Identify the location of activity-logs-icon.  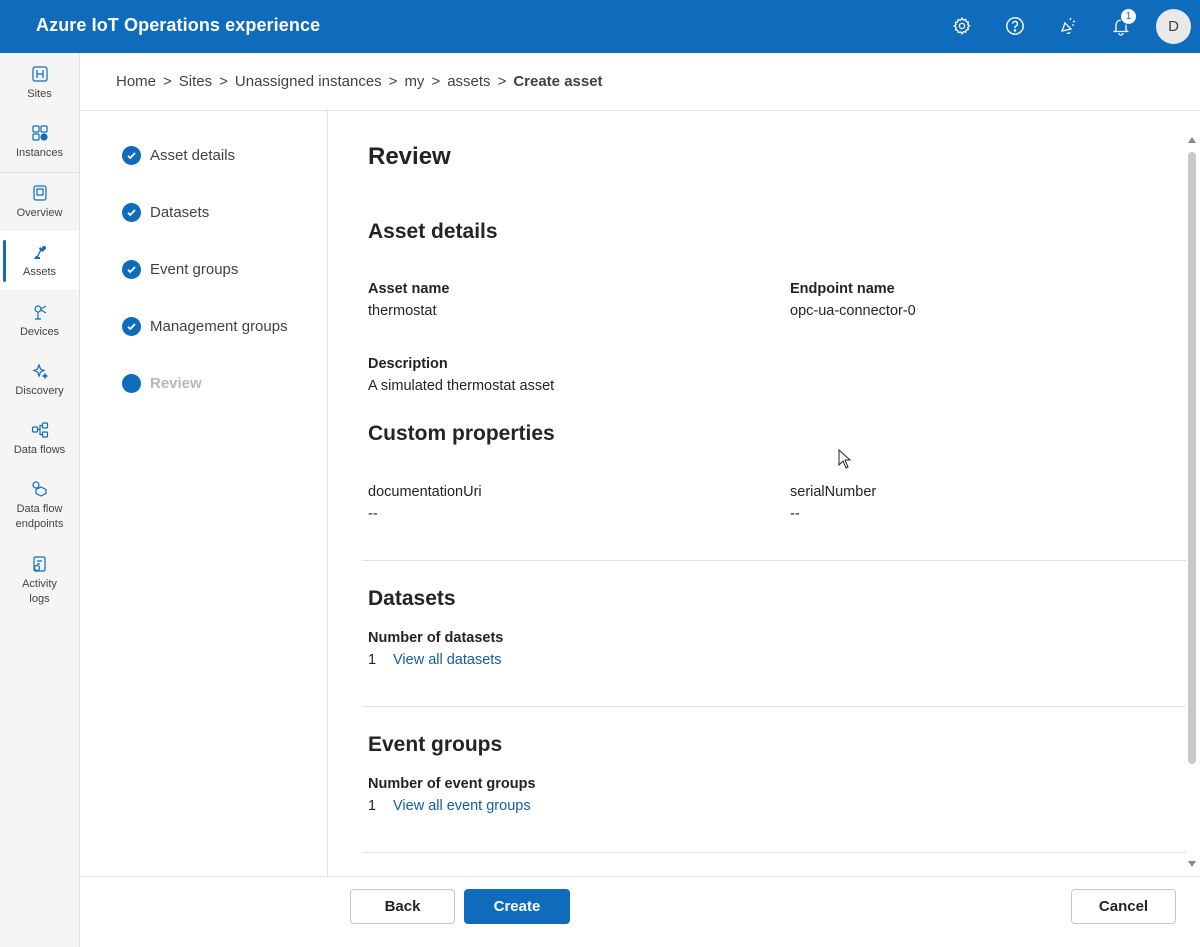
(40, 564).